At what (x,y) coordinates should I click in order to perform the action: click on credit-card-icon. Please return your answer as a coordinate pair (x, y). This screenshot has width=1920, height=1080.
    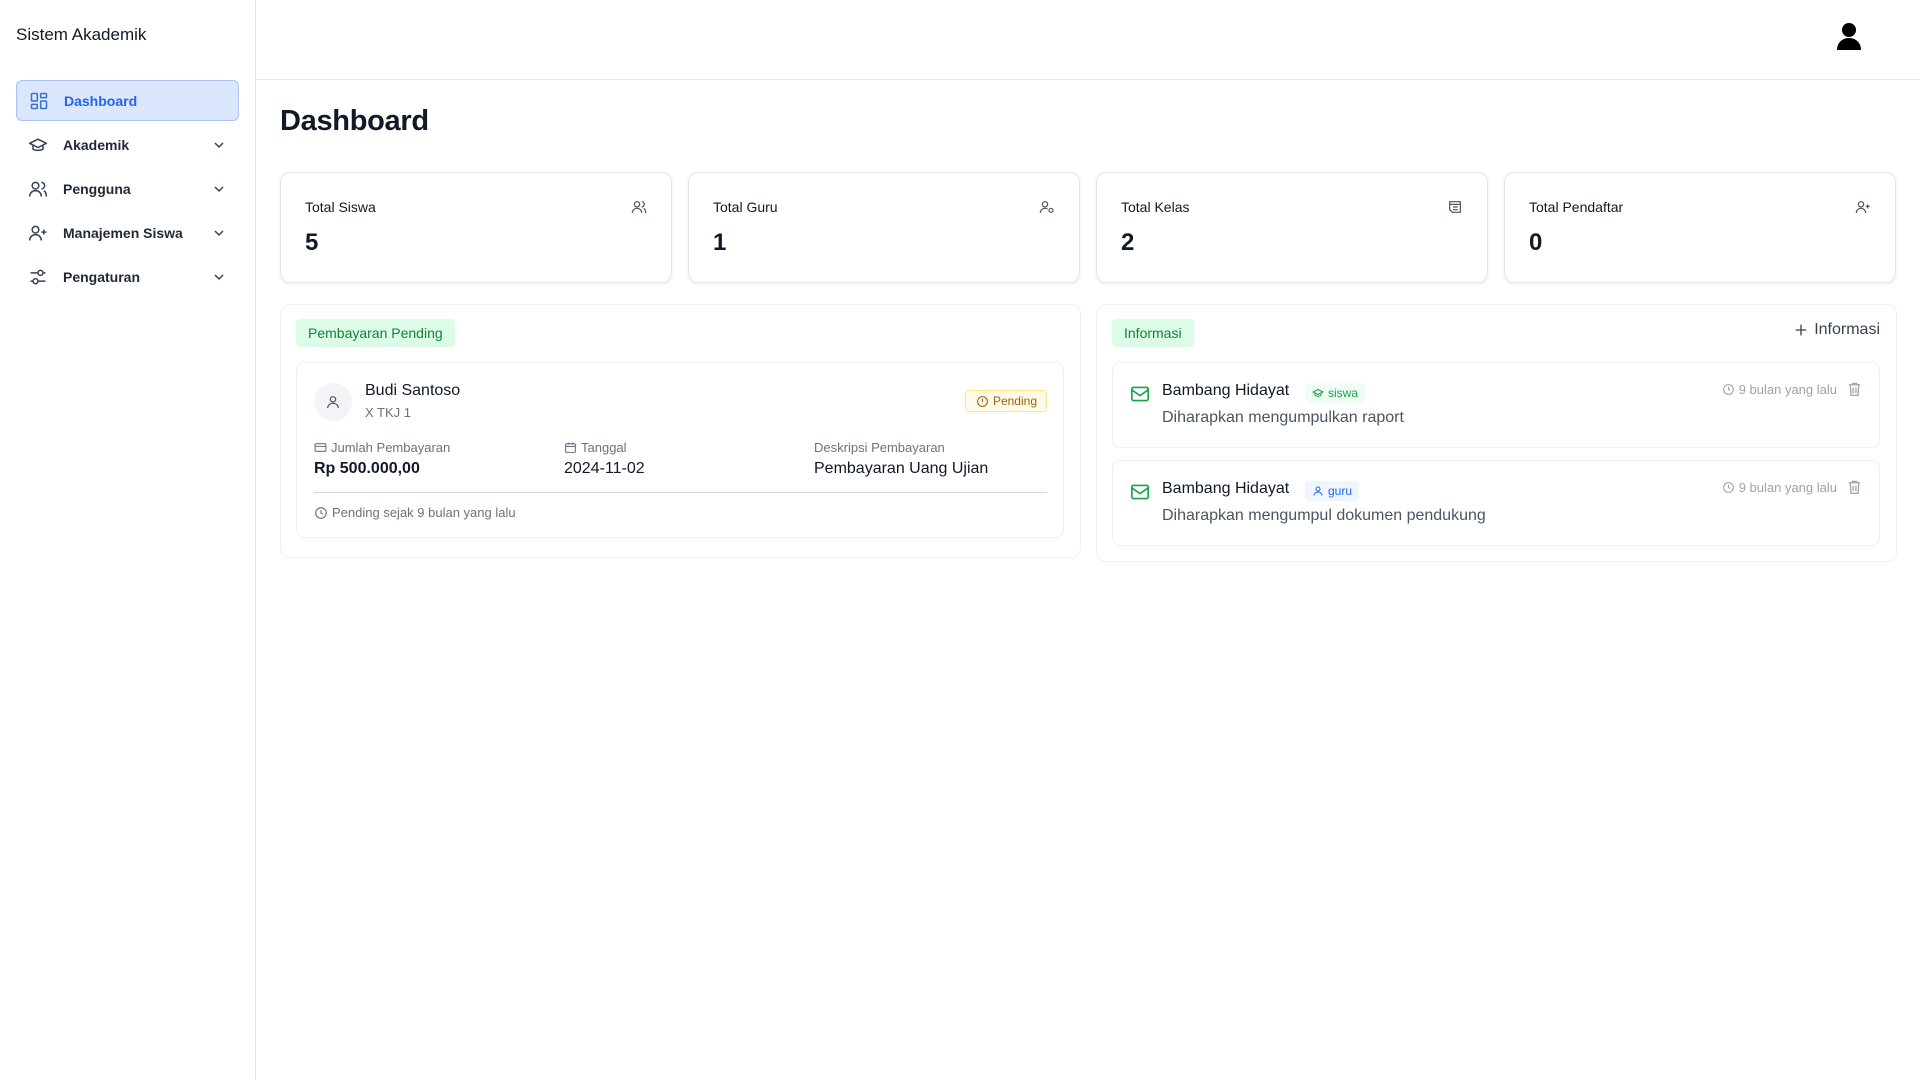
    Looking at the image, I should click on (320, 447).